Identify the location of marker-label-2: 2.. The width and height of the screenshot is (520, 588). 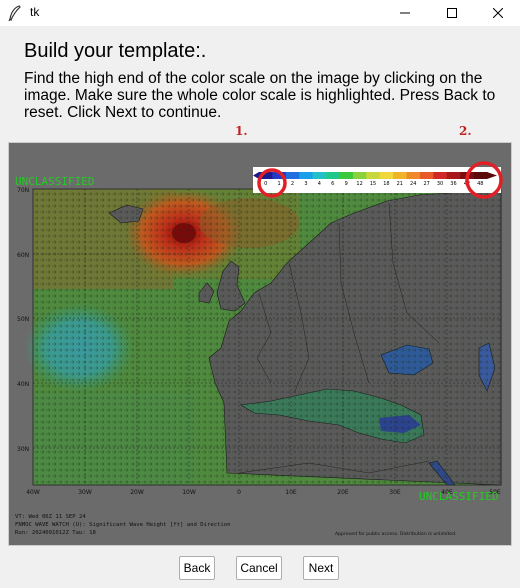
(465, 131).